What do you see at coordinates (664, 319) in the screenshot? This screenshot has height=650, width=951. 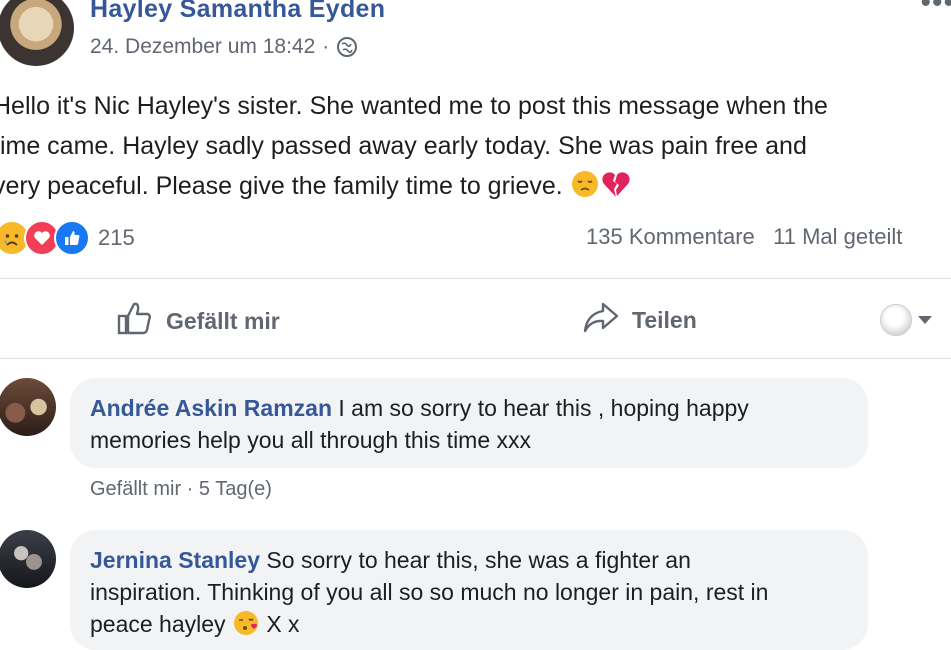 I see `share-button-label: Teilen` at bounding box center [664, 319].